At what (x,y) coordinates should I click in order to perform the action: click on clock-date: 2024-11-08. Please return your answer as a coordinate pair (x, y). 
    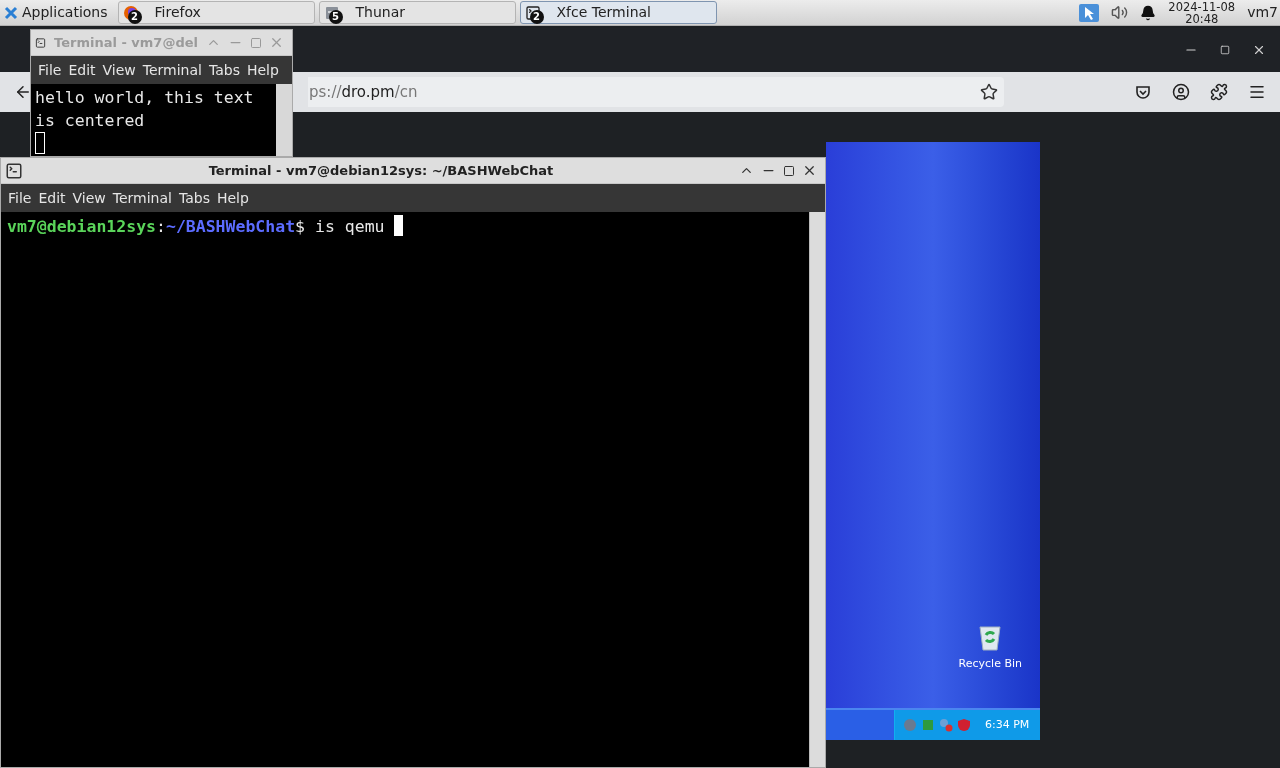
    Looking at the image, I should click on (1202, 6).